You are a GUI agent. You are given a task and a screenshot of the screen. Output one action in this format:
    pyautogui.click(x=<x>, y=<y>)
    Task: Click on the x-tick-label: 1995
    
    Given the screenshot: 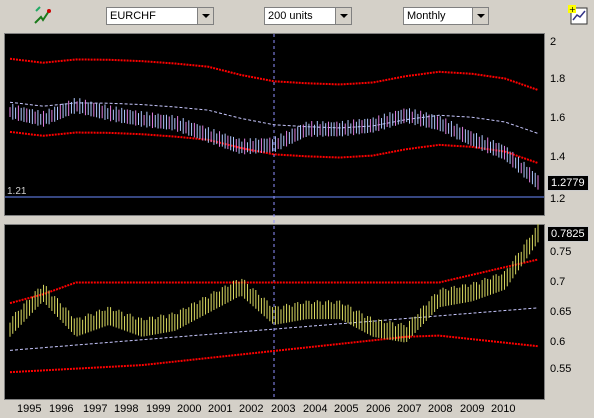 What is the action you would take?
    pyautogui.click(x=29, y=409)
    